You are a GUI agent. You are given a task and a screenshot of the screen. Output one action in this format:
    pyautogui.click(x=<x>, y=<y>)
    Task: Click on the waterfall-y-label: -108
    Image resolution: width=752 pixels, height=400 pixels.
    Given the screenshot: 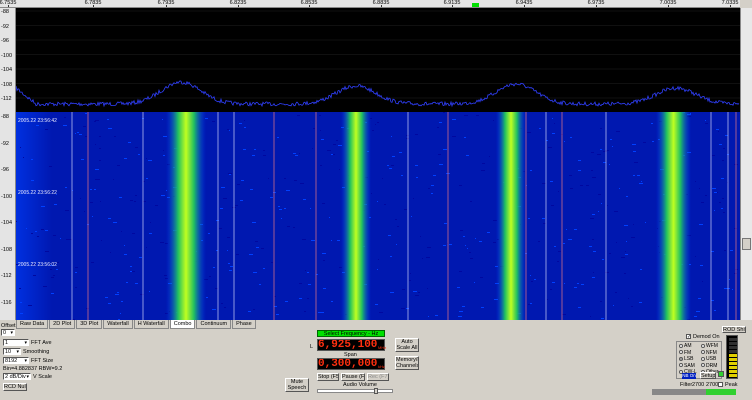 What is the action you would take?
    pyautogui.click(x=7, y=249)
    